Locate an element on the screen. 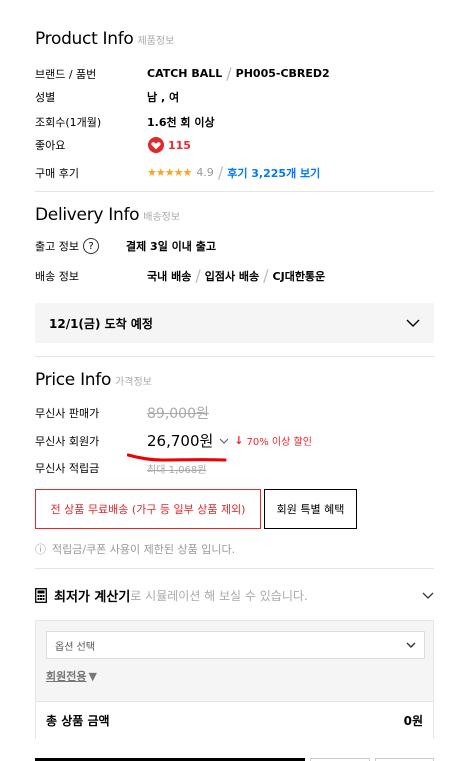 The height and width of the screenshot is (761, 457). free-shipping-button: 전 상품 무료배송 (가구 등 일부 상품 제외) is located at coordinates (148, 509).